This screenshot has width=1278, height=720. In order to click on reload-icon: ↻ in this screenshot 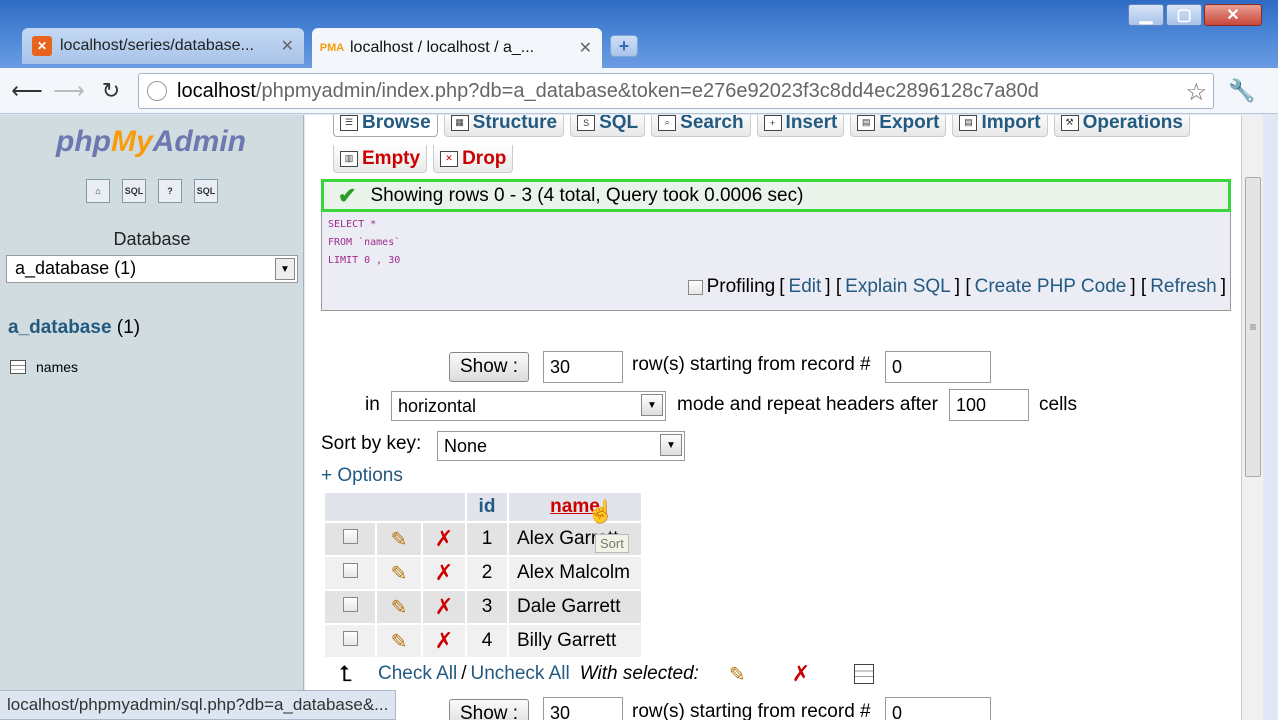, I will do `click(111, 91)`.